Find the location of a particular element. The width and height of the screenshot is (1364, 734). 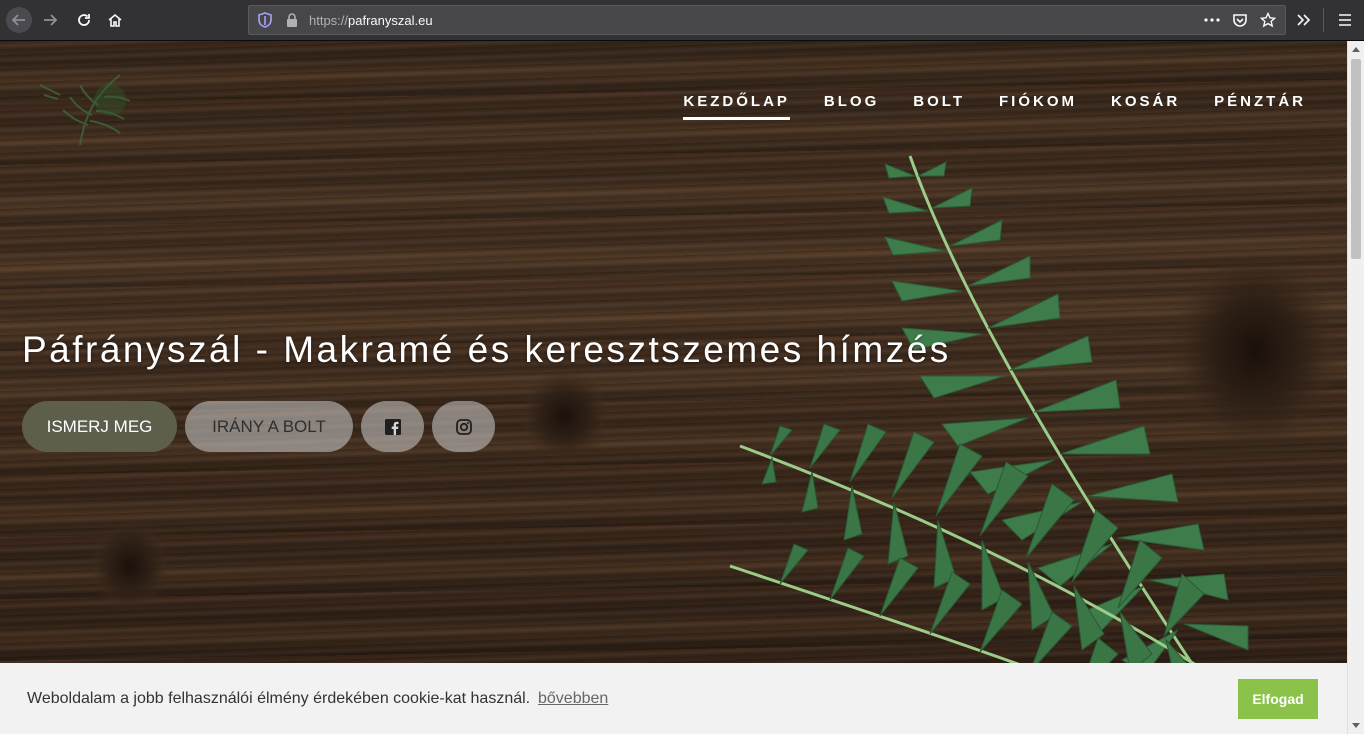

forward-button is located at coordinates (50, 20).